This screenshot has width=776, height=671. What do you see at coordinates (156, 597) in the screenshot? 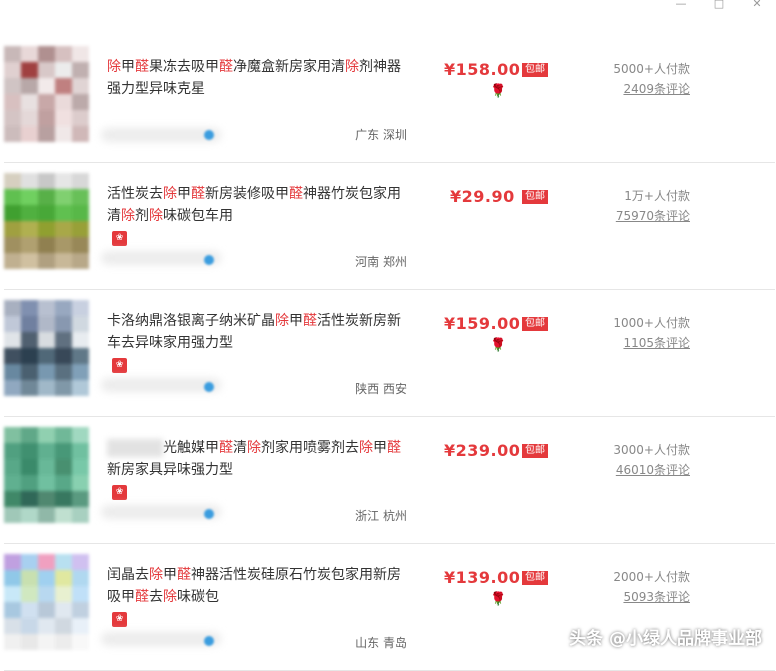
I see `title-text: 去` at bounding box center [156, 597].